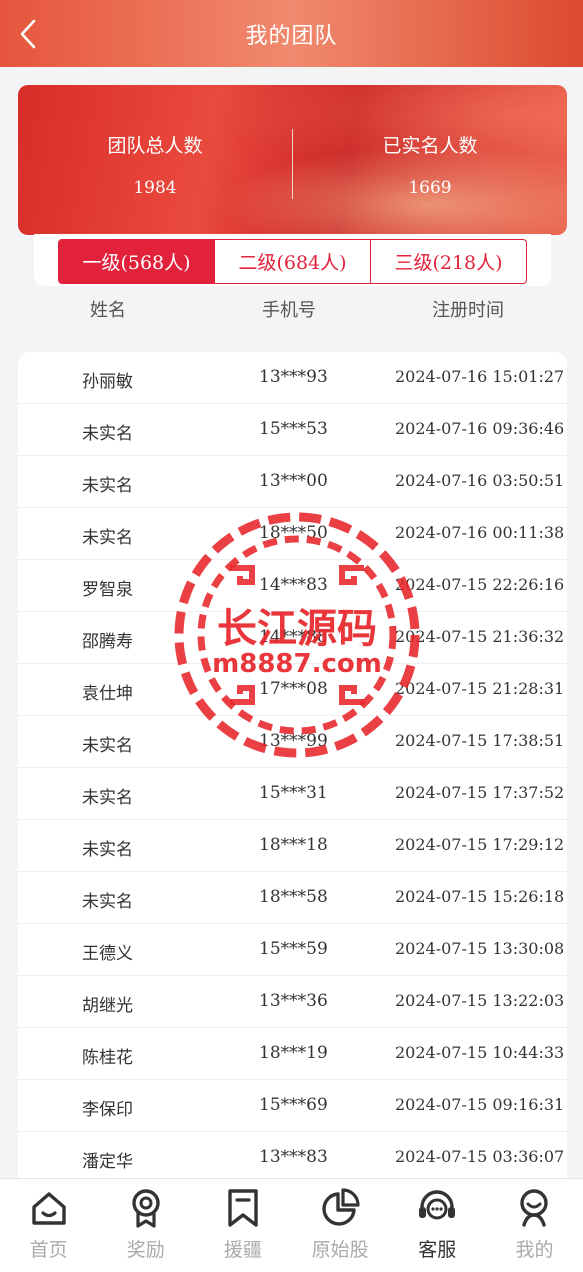 This screenshot has height=1272, width=583. I want to click on table-row: 未实名 18***50 2024-07-16 00:11:38, so click(292, 534).